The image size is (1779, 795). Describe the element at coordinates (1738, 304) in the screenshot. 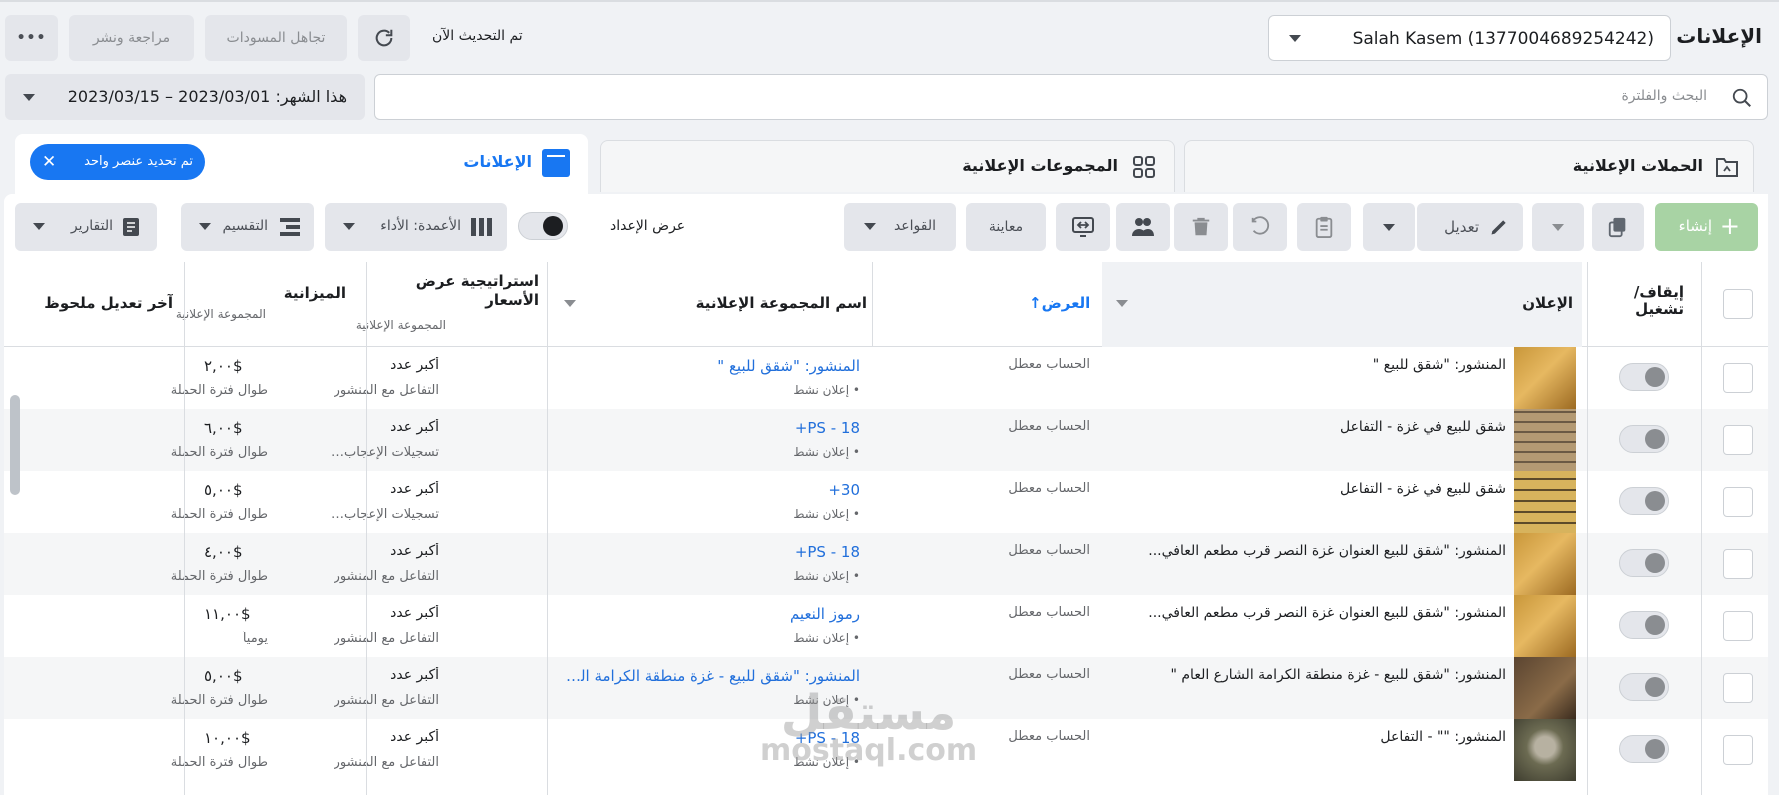

I see `select-all-checkbox` at that location.